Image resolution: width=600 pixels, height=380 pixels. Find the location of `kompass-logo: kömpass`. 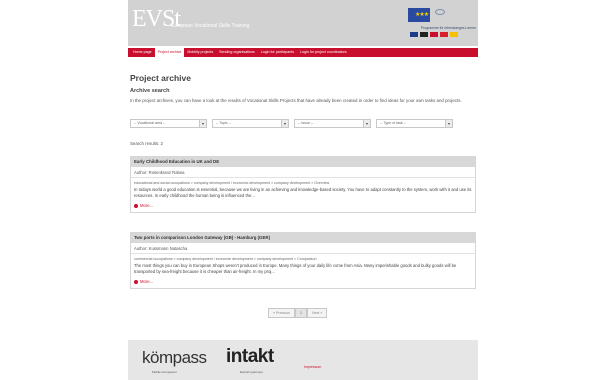

kompass-logo: kömpass is located at coordinates (174, 358).